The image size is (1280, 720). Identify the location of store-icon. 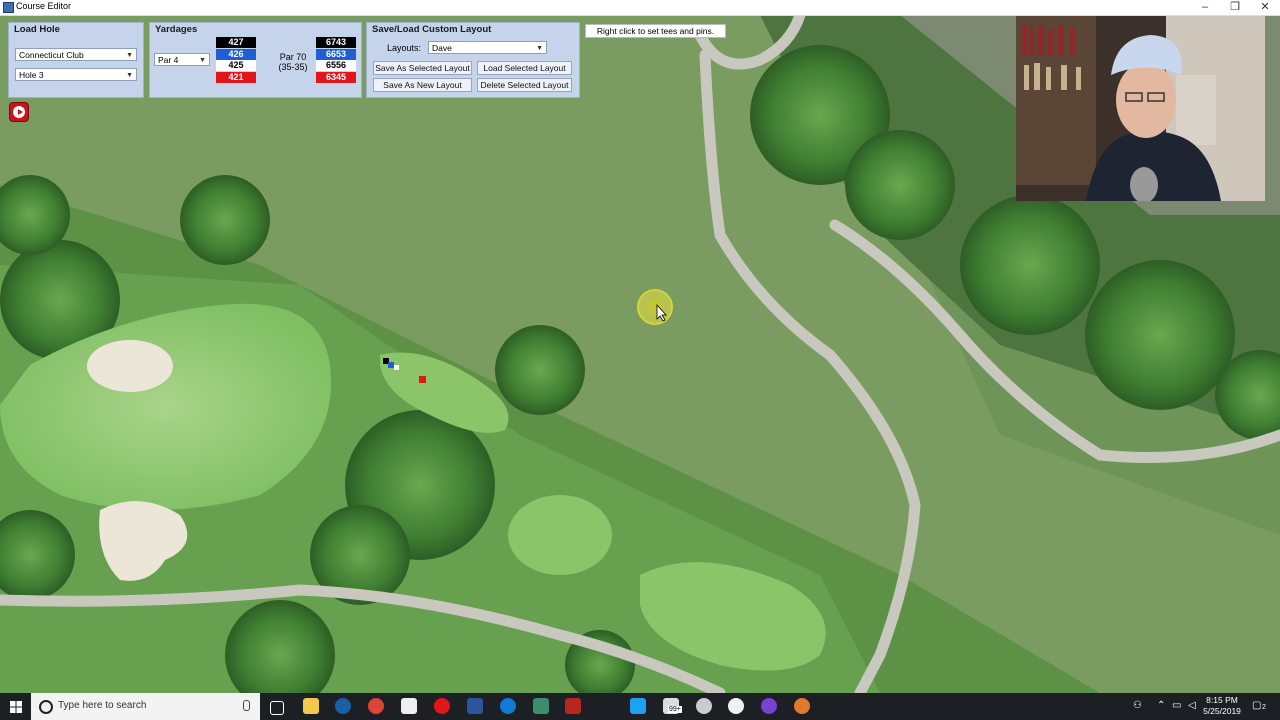
(409, 706).